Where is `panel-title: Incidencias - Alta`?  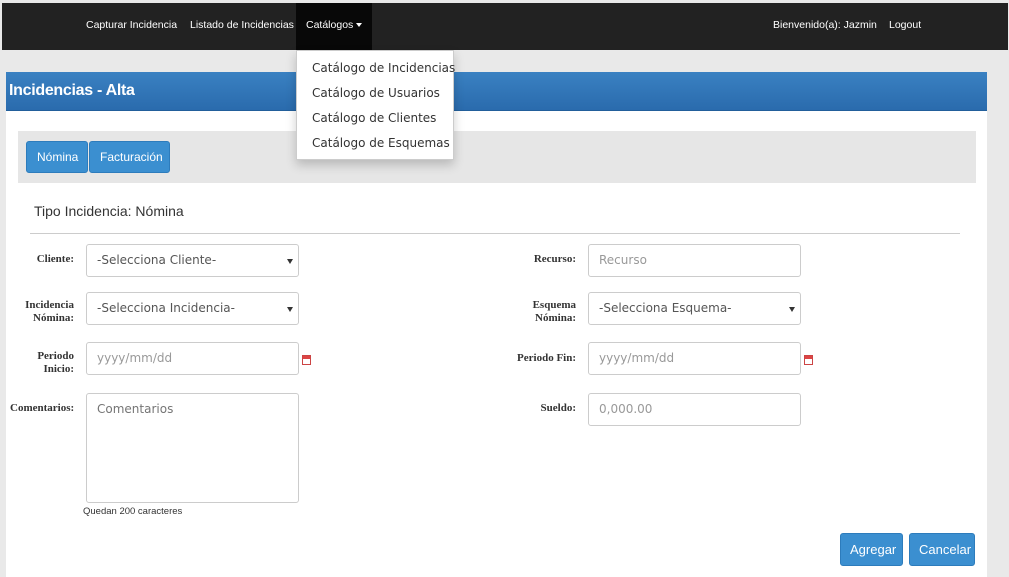
panel-title: Incidencias - Alta is located at coordinates (72, 90).